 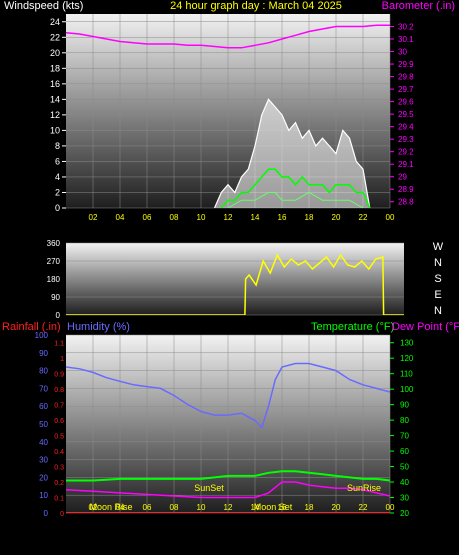 I want to click on rainfall-axis-title: Rainfall (.in), so click(x=31, y=327).